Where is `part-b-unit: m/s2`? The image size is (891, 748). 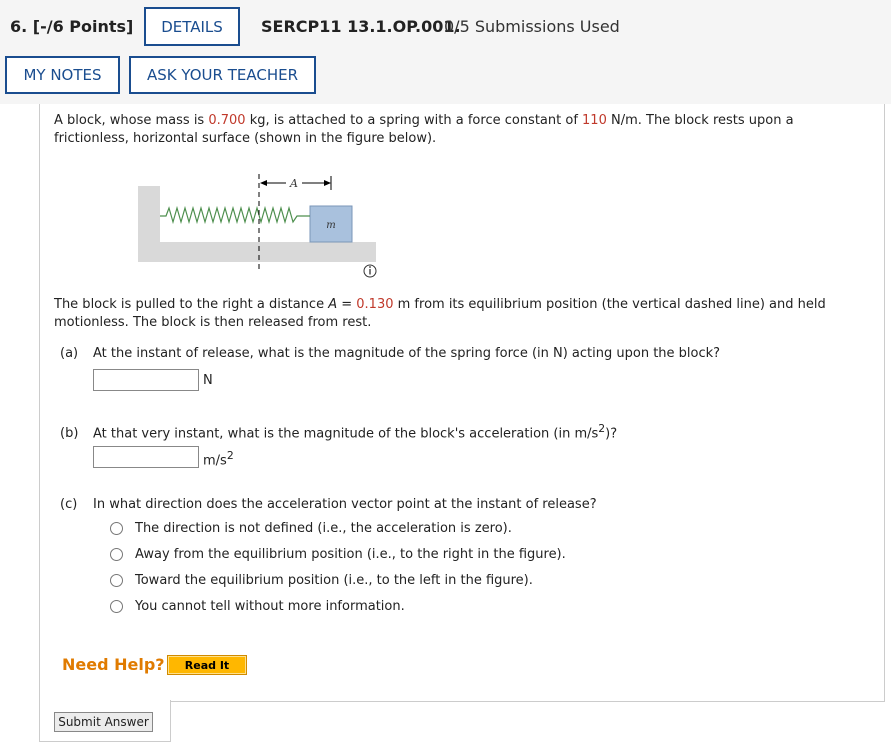
part-b-unit: m/s2 is located at coordinates (218, 458).